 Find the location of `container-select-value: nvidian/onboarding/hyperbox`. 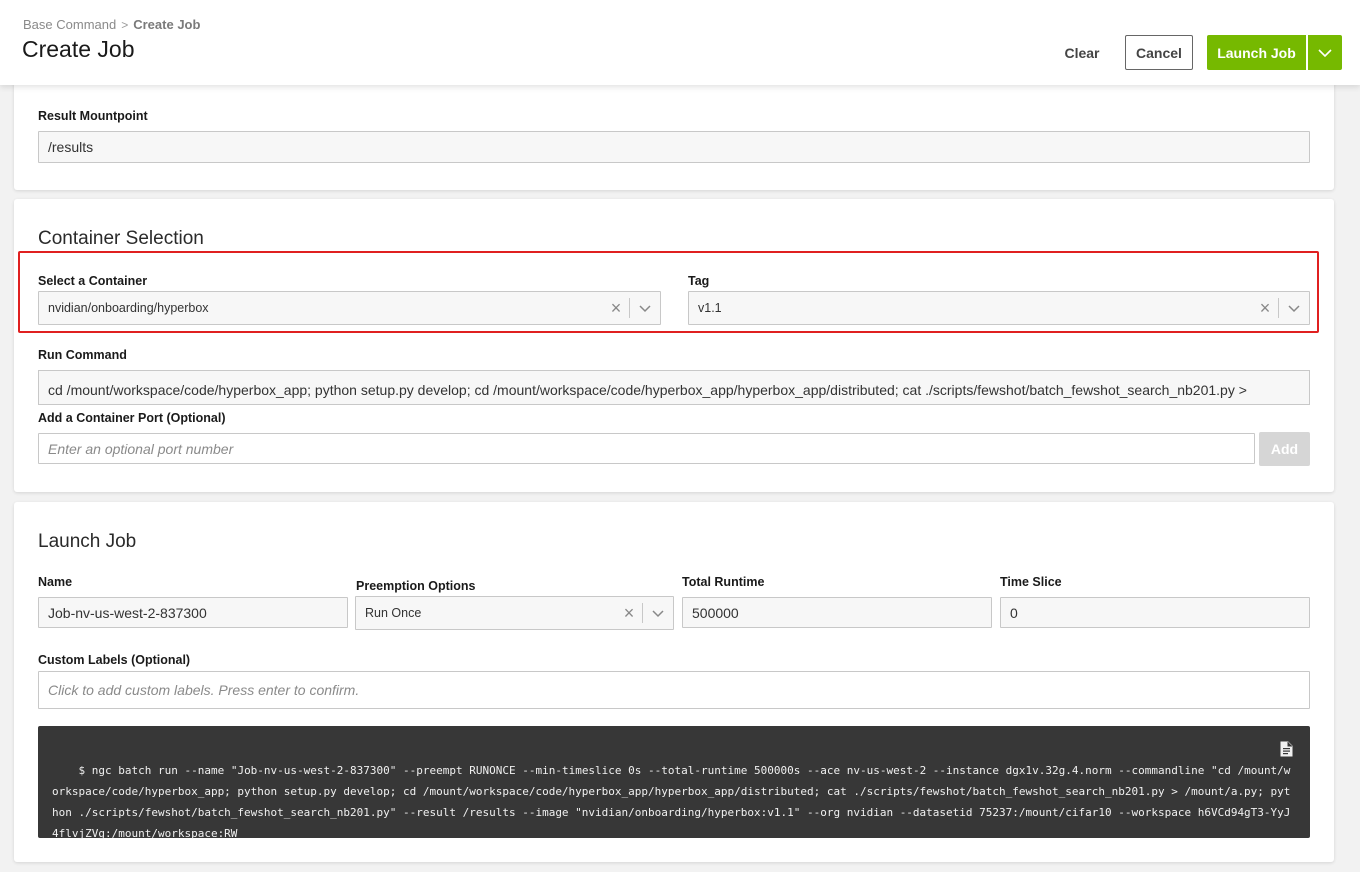

container-select-value: nvidian/onboarding/hyperbox is located at coordinates (128, 308).